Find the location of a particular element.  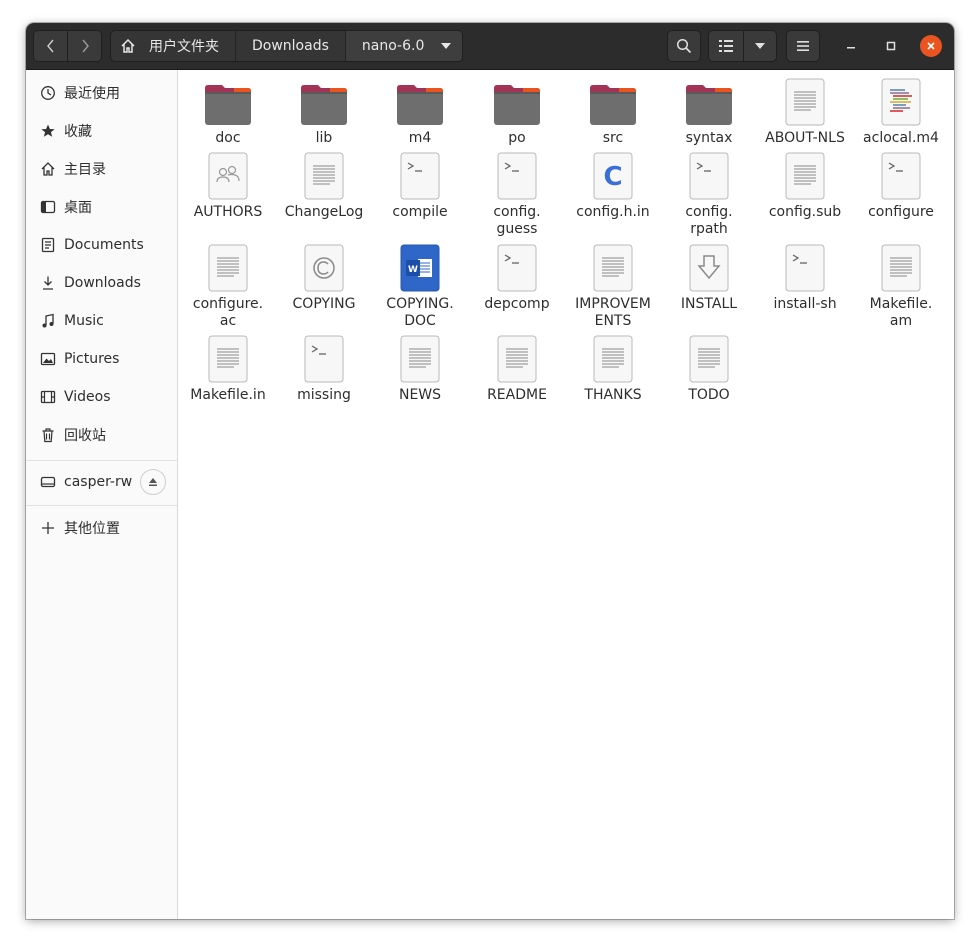

breadcrumb-downloads: Downloads is located at coordinates (291, 46).